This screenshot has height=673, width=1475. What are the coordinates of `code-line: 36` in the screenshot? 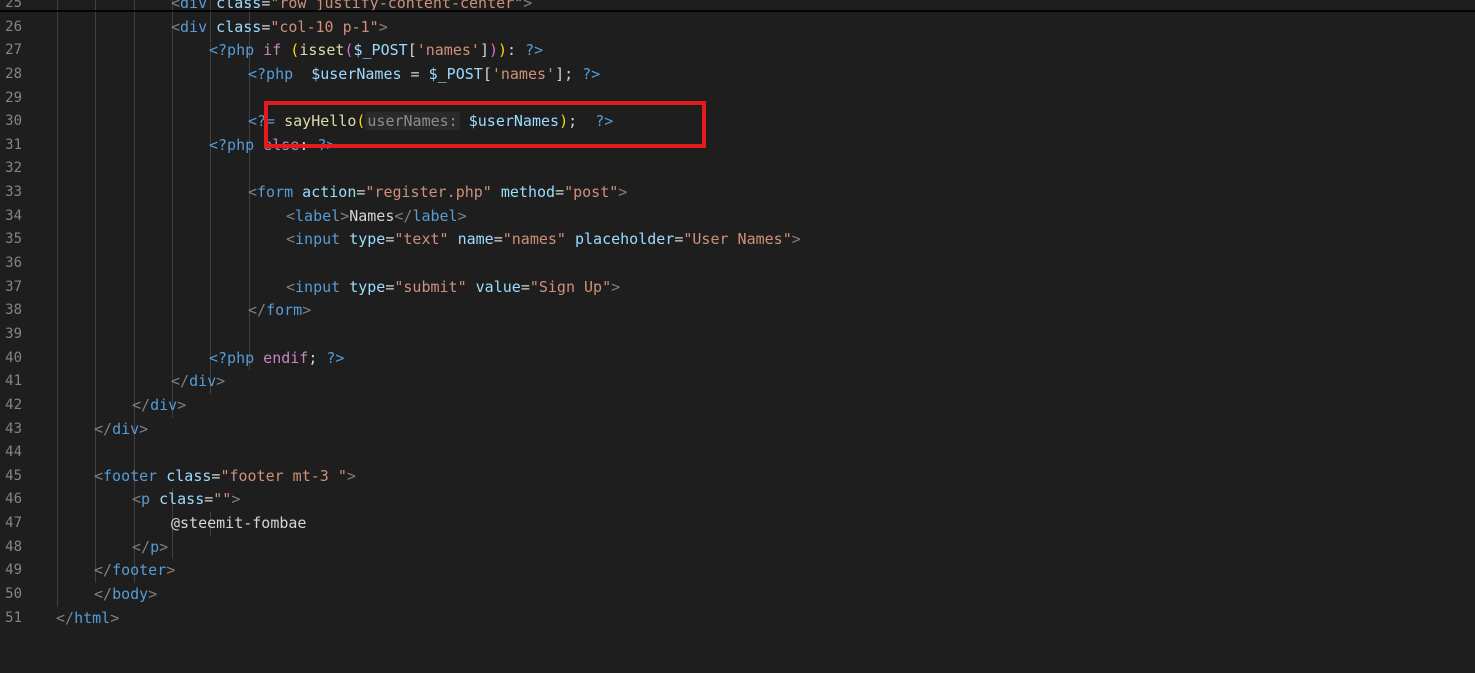 It's located at (737, 264).